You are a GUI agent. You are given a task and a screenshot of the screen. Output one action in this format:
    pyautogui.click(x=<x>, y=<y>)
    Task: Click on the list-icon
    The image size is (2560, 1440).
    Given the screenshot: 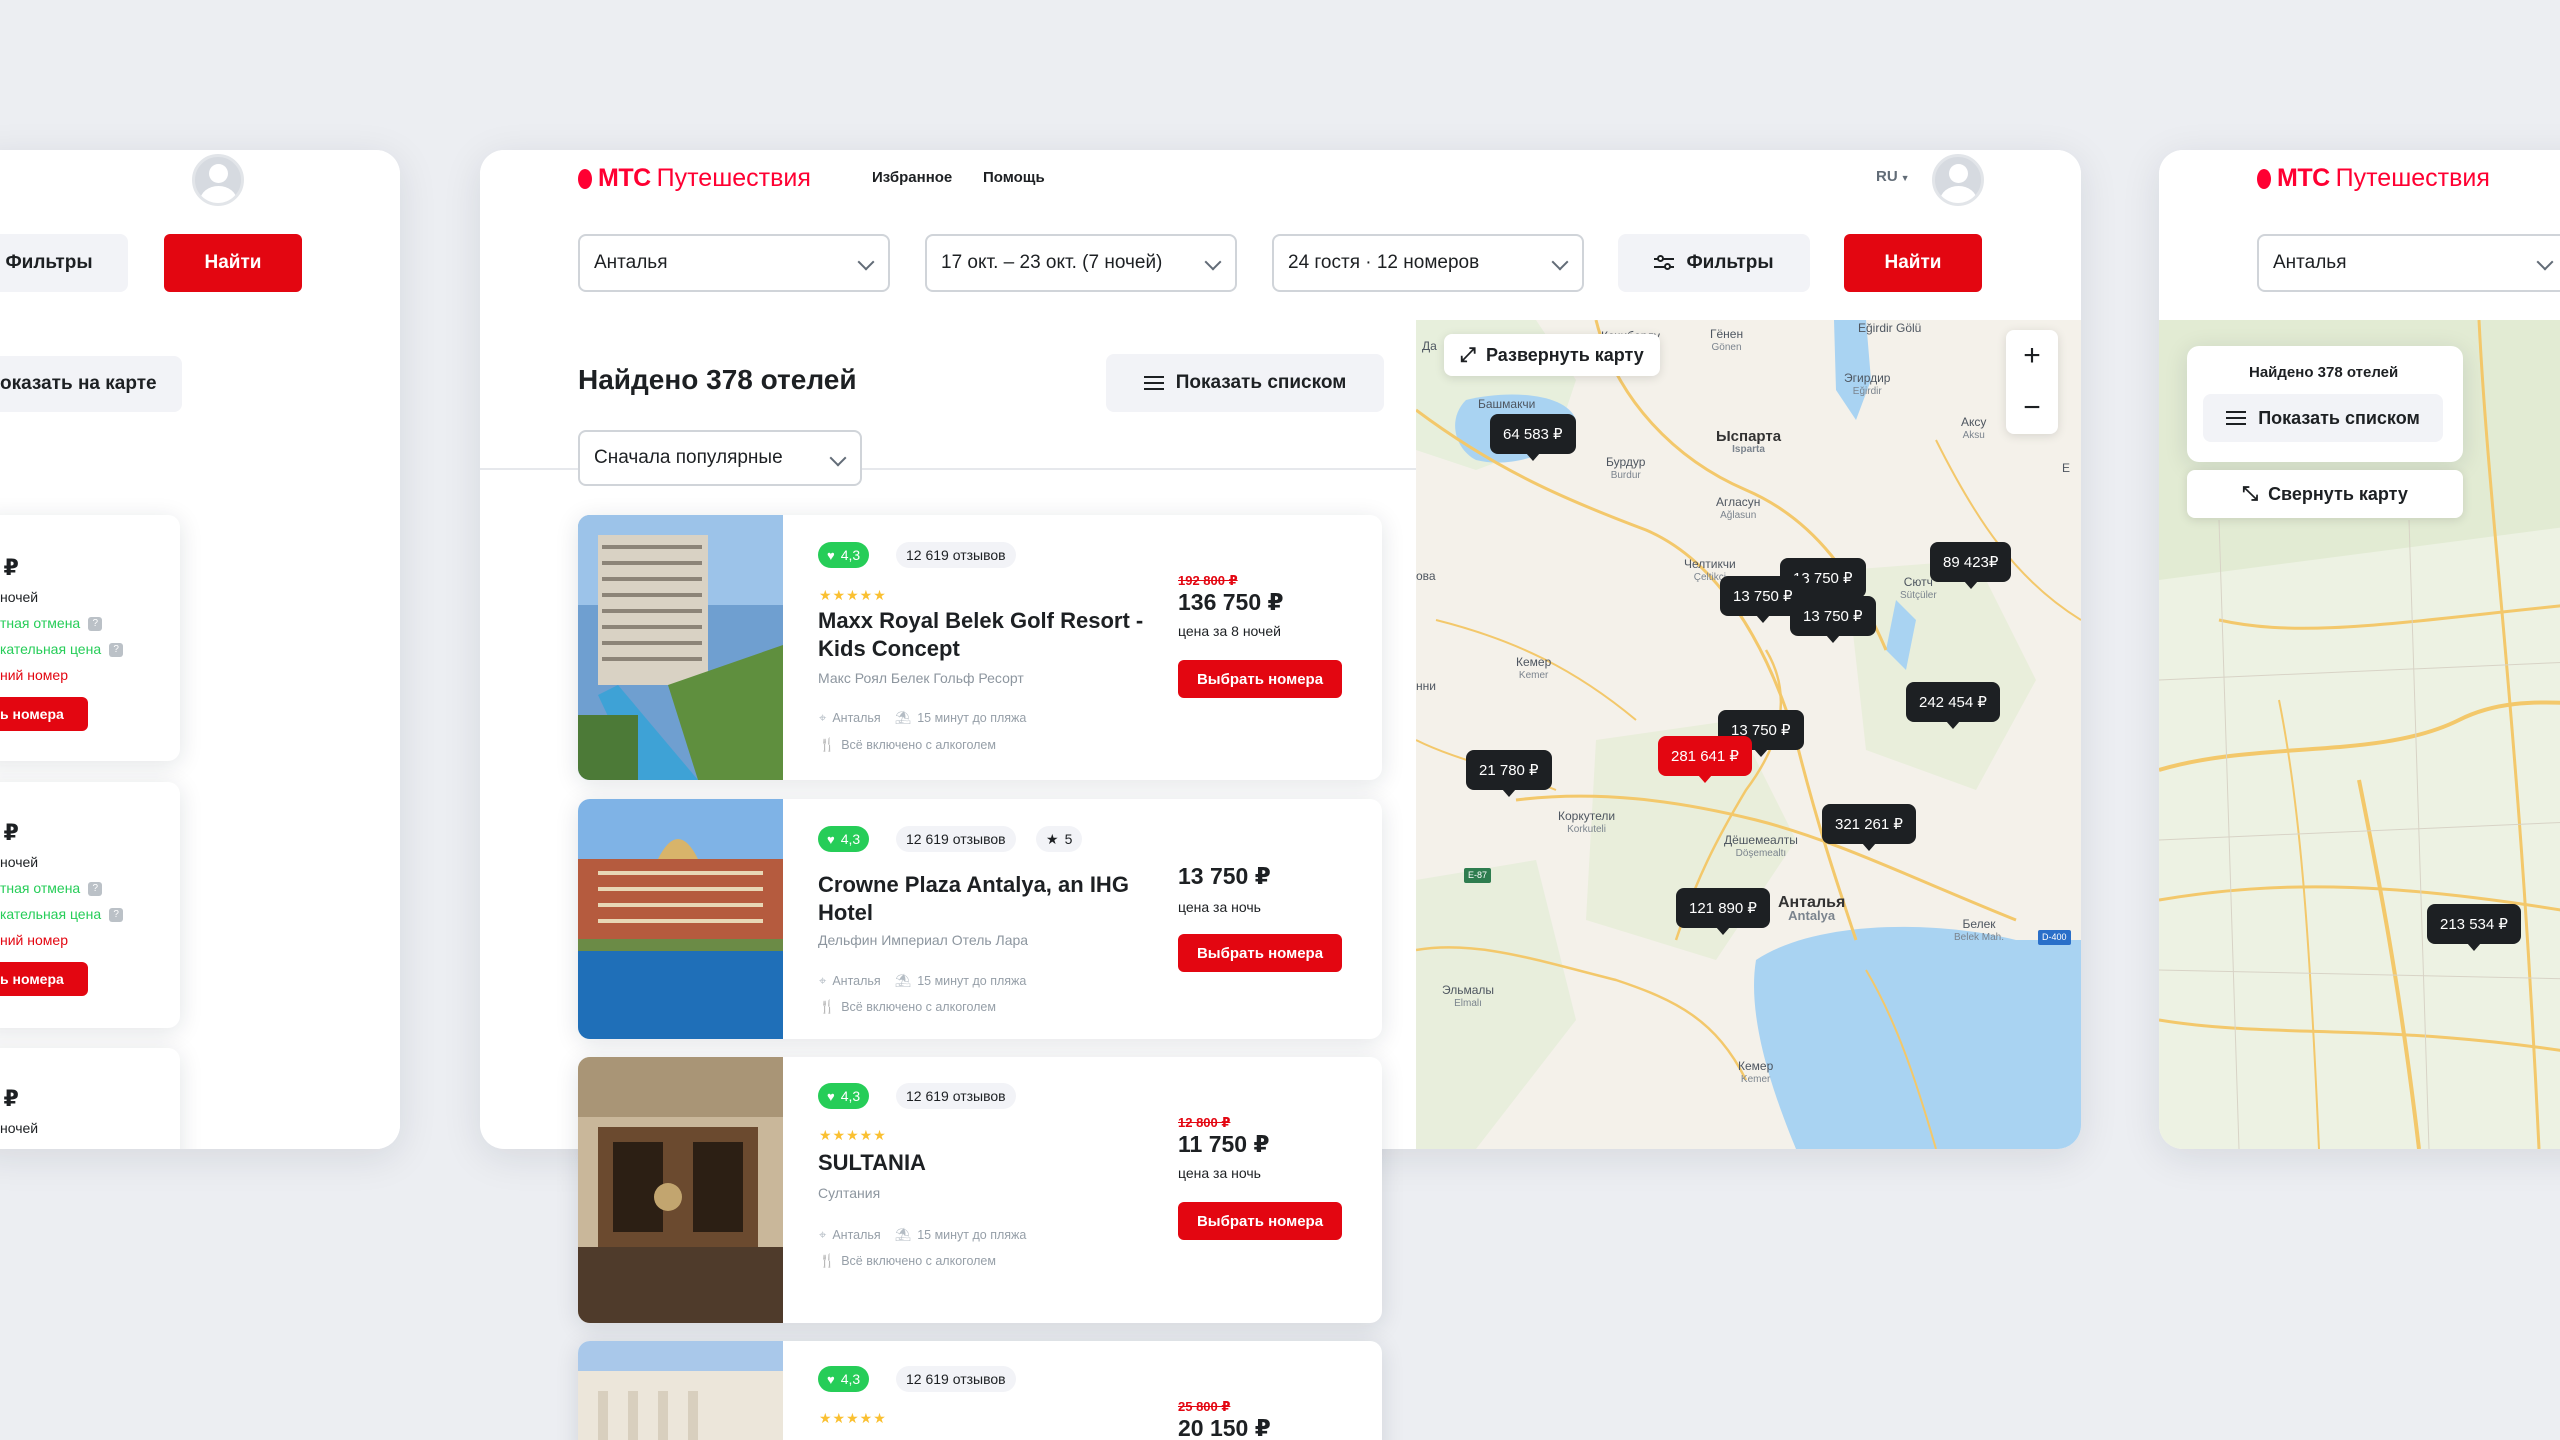 What is the action you would take?
    pyautogui.click(x=2236, y=418)
    